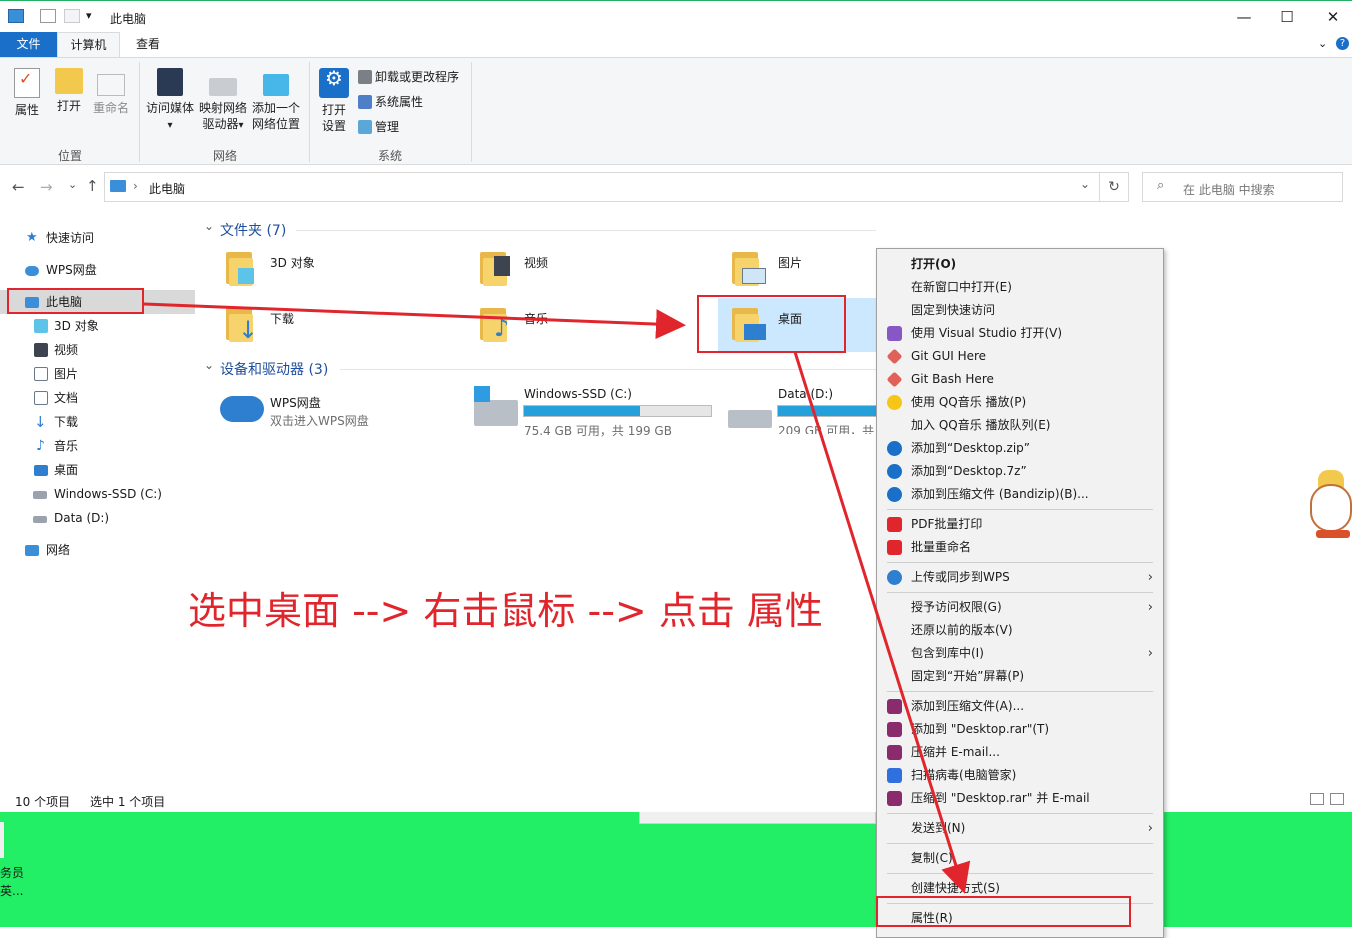 The height and width of the screenshot is (938, 1352). I want to click on annotation-instruction-text: 选中桌面 --> 右击鼠标 --> 点击 属性, so click(505, 611).